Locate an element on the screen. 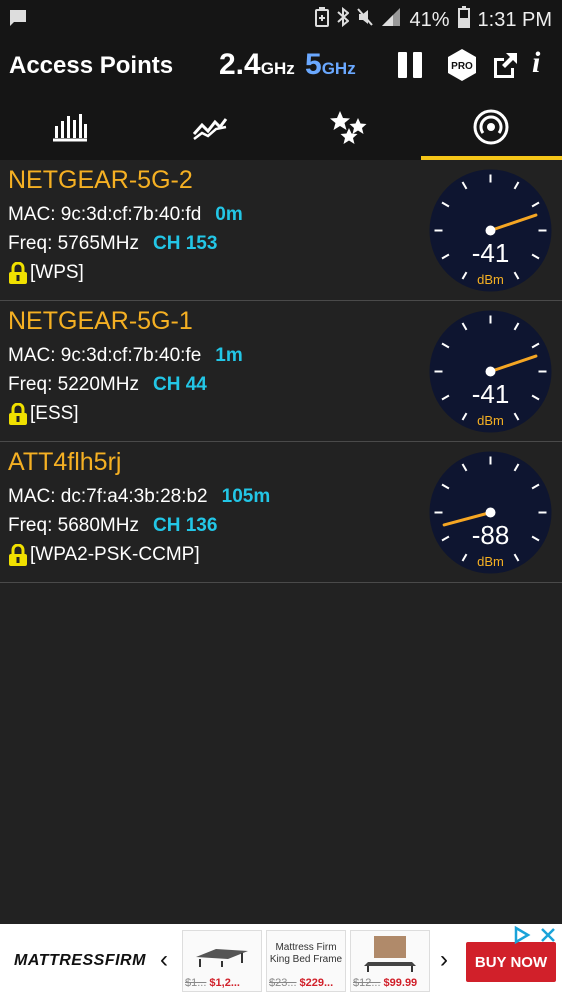 Image resolution: width=562 pixels, height=999 pixels. band-5-unit: GHz is located at coordinates (338, 68).